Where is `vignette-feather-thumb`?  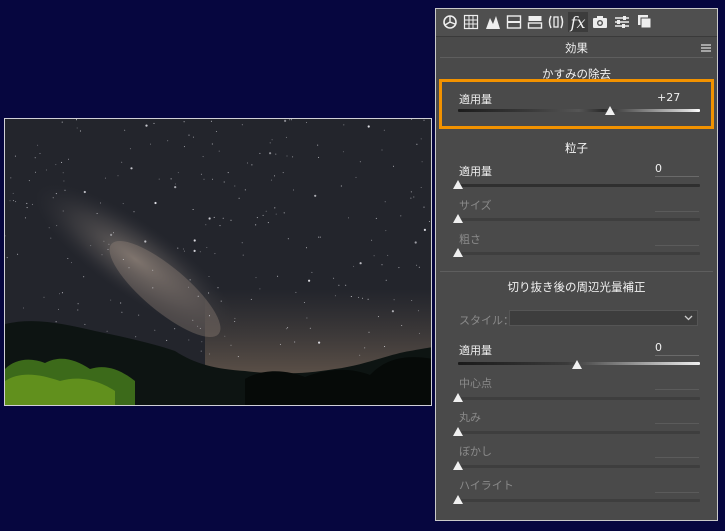 vignette-feather-thumb is located at coordinates (458, 465).